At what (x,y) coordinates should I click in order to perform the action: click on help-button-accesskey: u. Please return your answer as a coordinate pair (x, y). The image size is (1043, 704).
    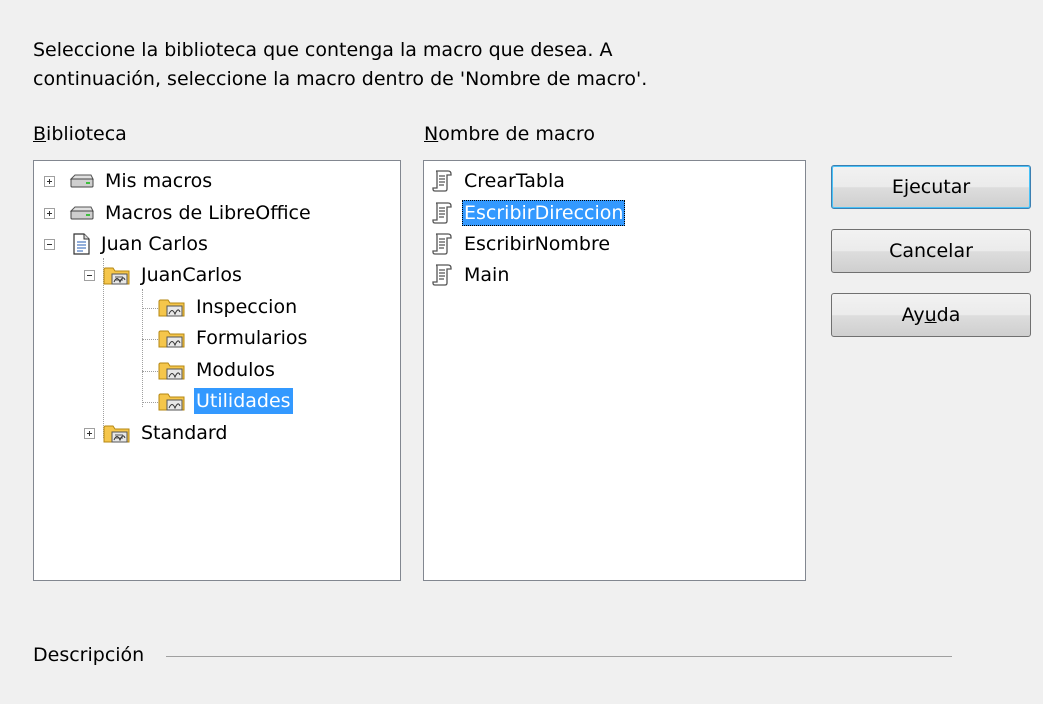
    Looking at the image, I should click on (930, 315).